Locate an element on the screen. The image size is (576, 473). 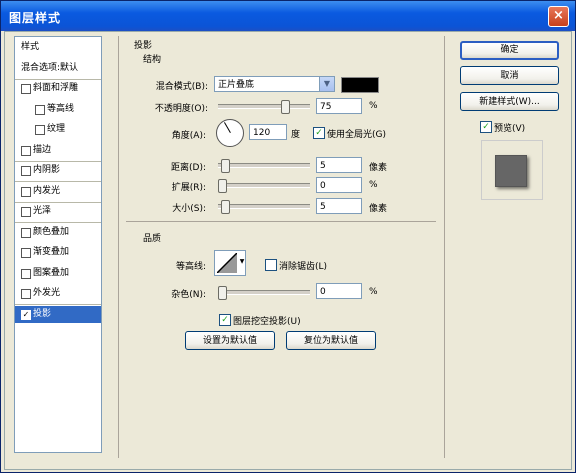
spread-slider is located at coordinates (264, 186).